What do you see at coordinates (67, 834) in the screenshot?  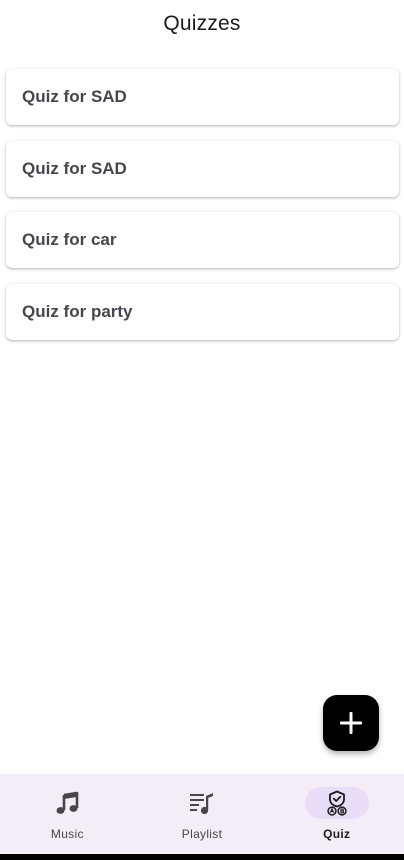 I see `nav-label-music: Music` at bounding box center [67, 834].